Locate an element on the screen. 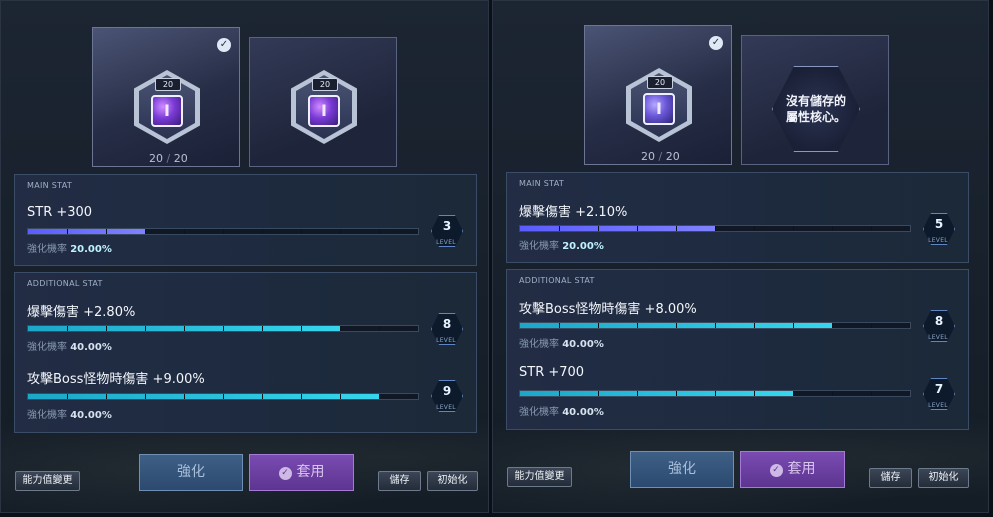 This screenshot has width=993, height=517. empty-core-slot: 沒有儲存的 屬性核心。 is located at coordinates (815, 100).